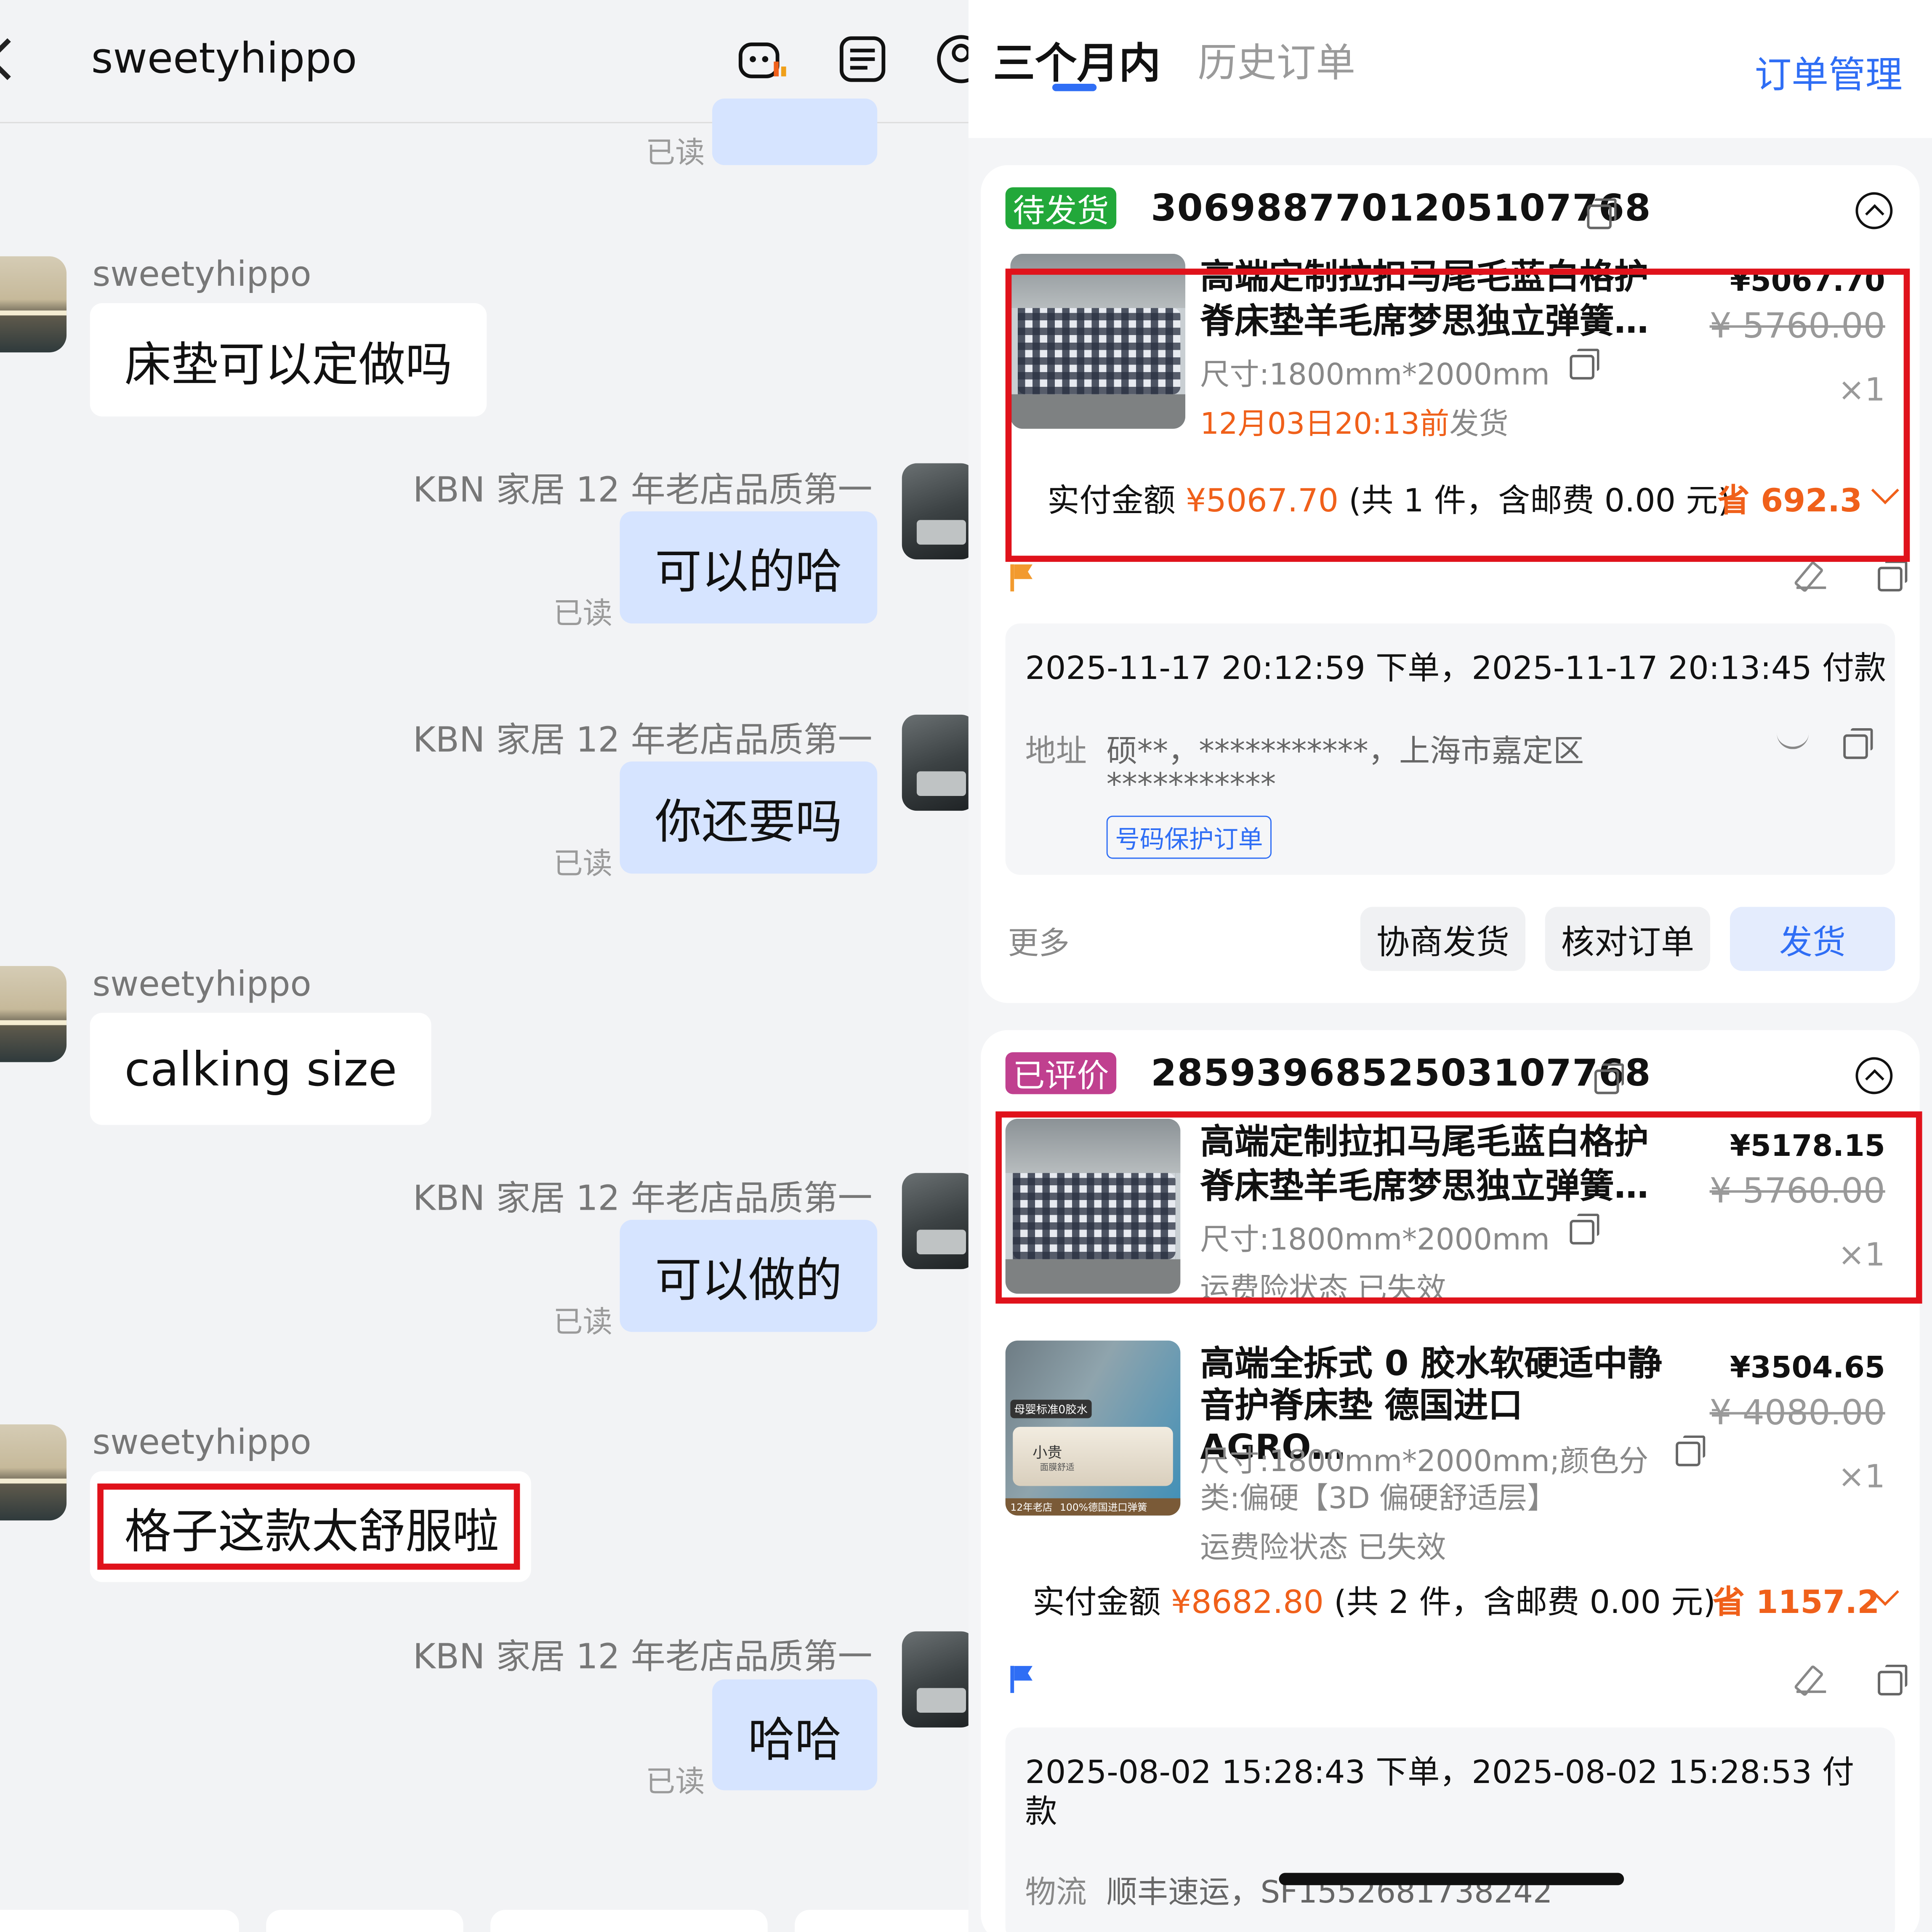 The height and width of the screenshot is (1932, 1932). I want to click on message-text: 可以做的, so click(748, 1280).